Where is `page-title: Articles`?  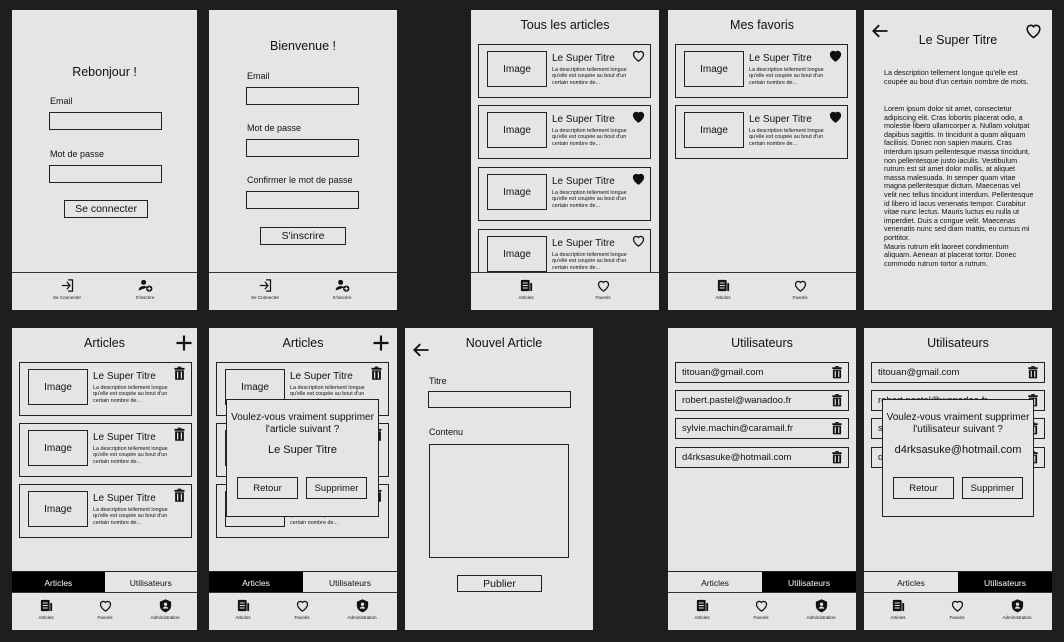 page-title: Articles is located at coordinates (303, 343).